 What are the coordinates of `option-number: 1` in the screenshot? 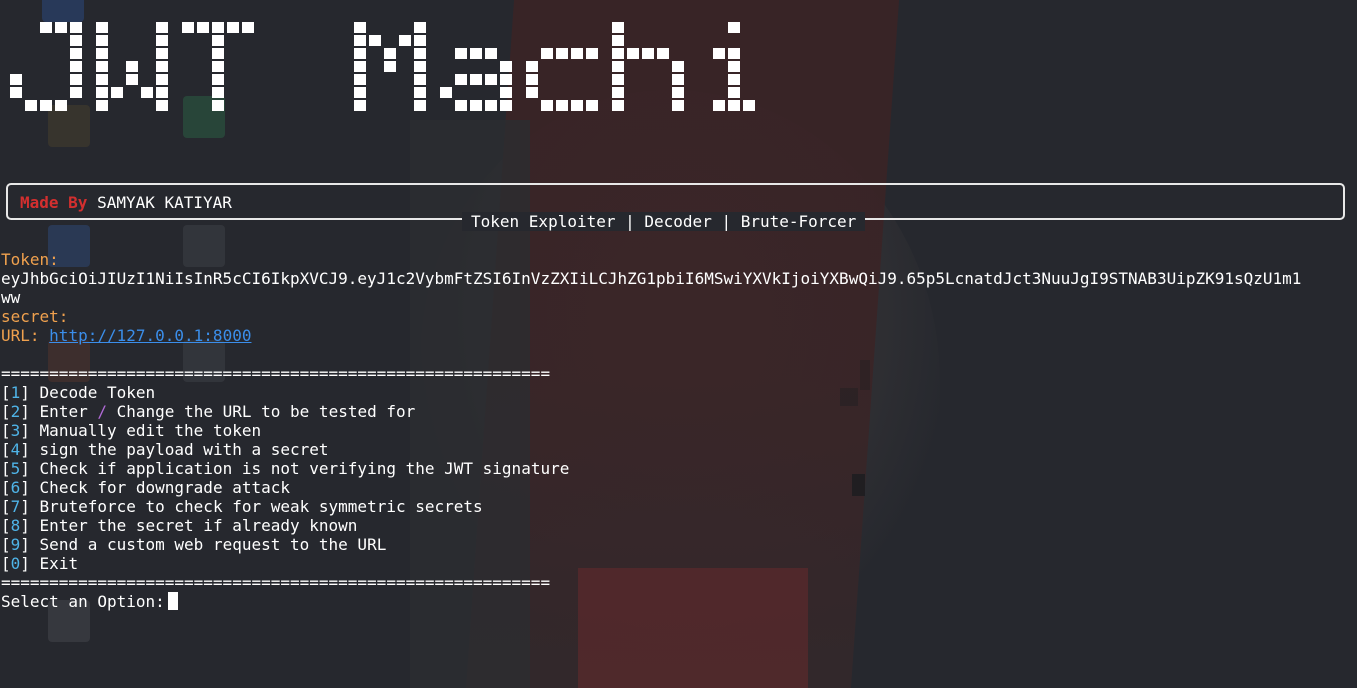 It's located at (15, 392).